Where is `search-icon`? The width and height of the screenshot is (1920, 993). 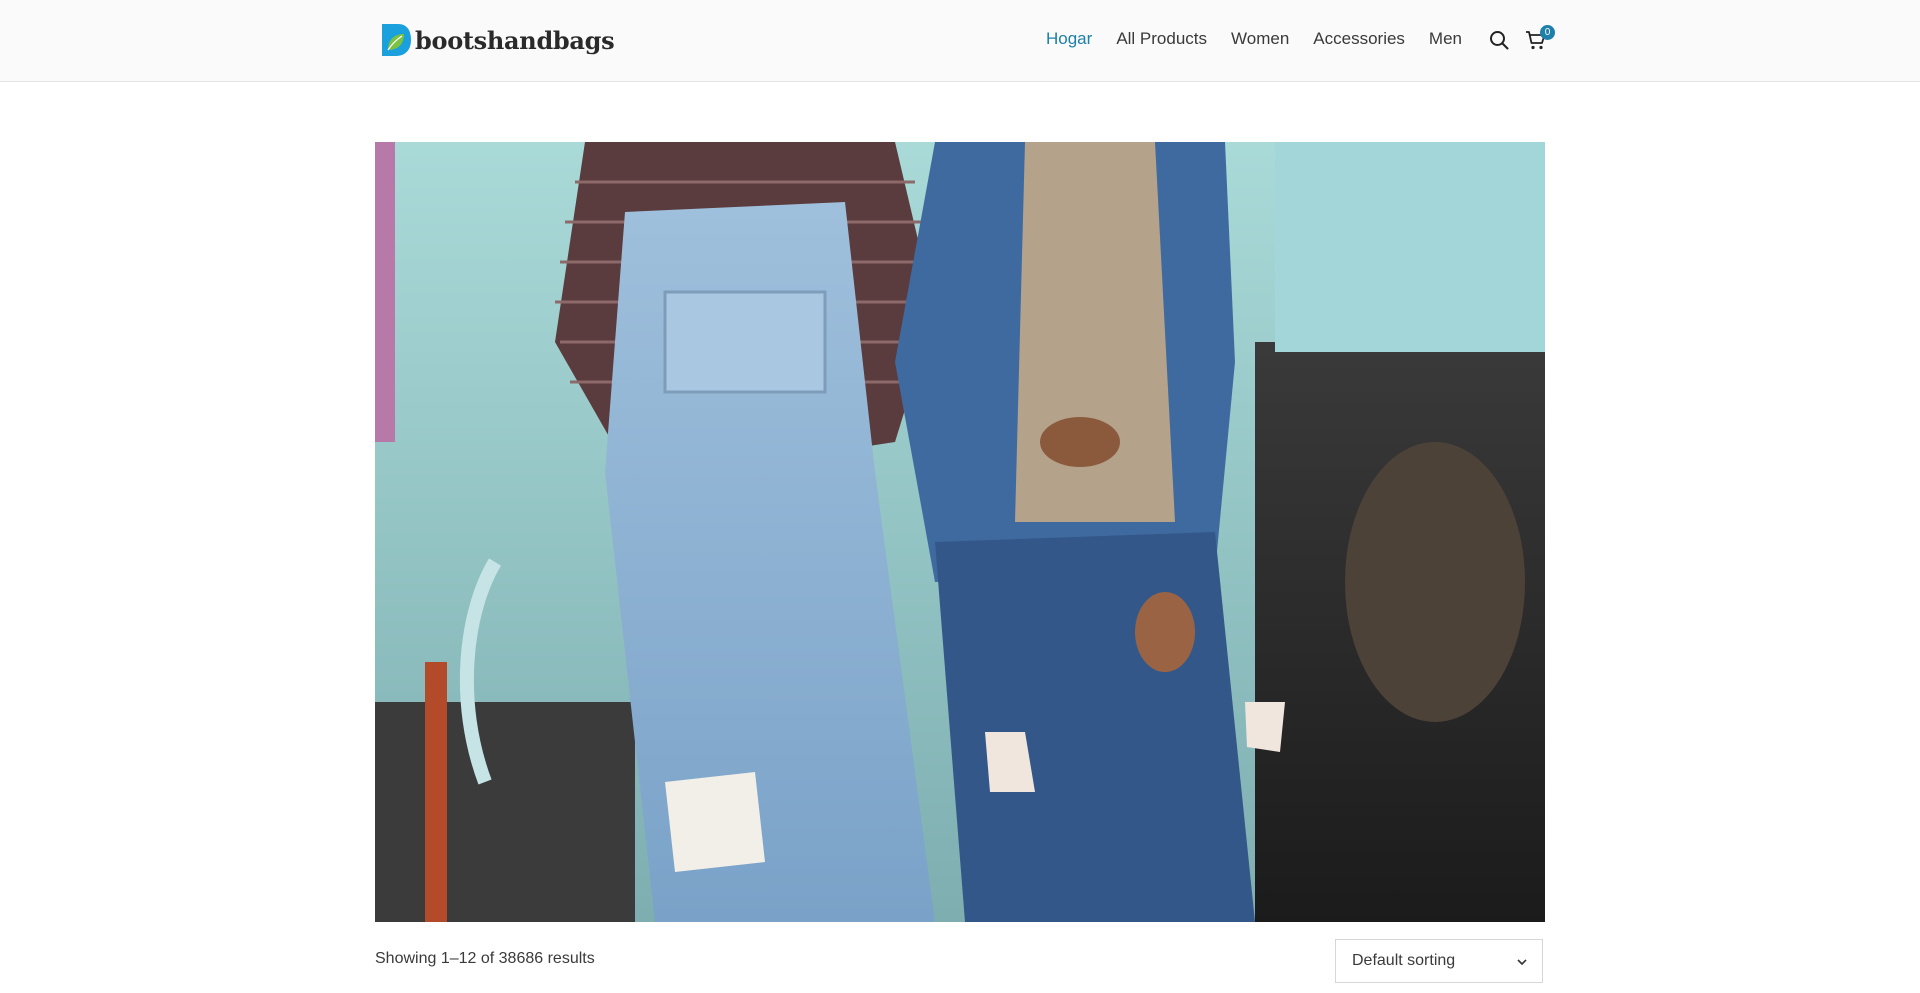 search-icon is located at coordinates (1499, 40).